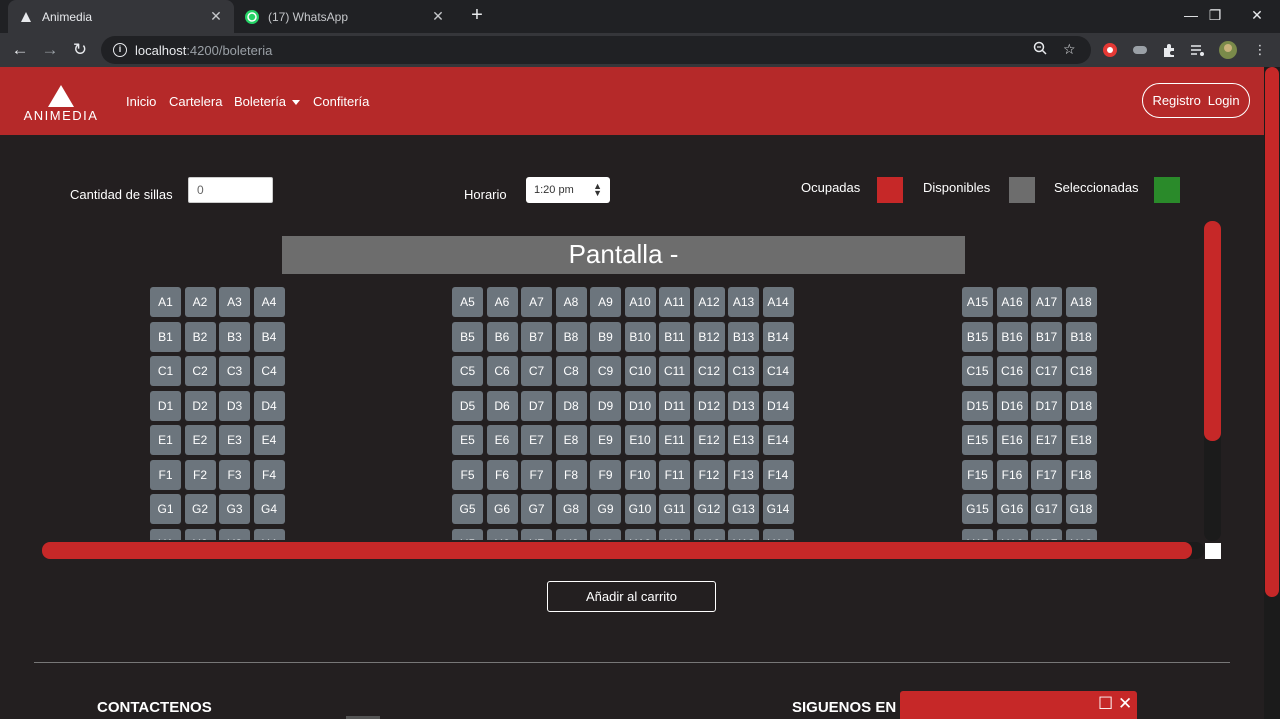  What do you see at coordinates (1215, 15) in the screenshot?
I see `restore-button: ❐` at bounding box center [1215, 15].